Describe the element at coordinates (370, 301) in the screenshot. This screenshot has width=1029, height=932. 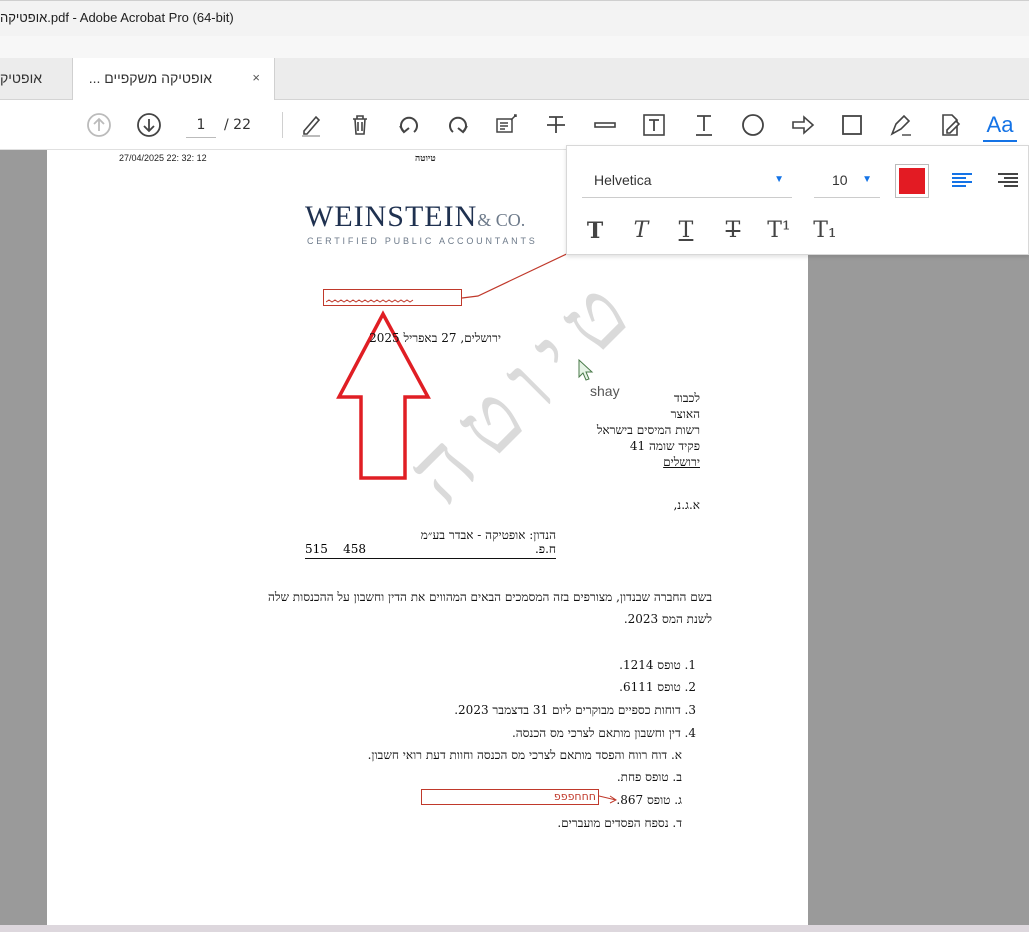
I see `squiggle-underline` at that location.